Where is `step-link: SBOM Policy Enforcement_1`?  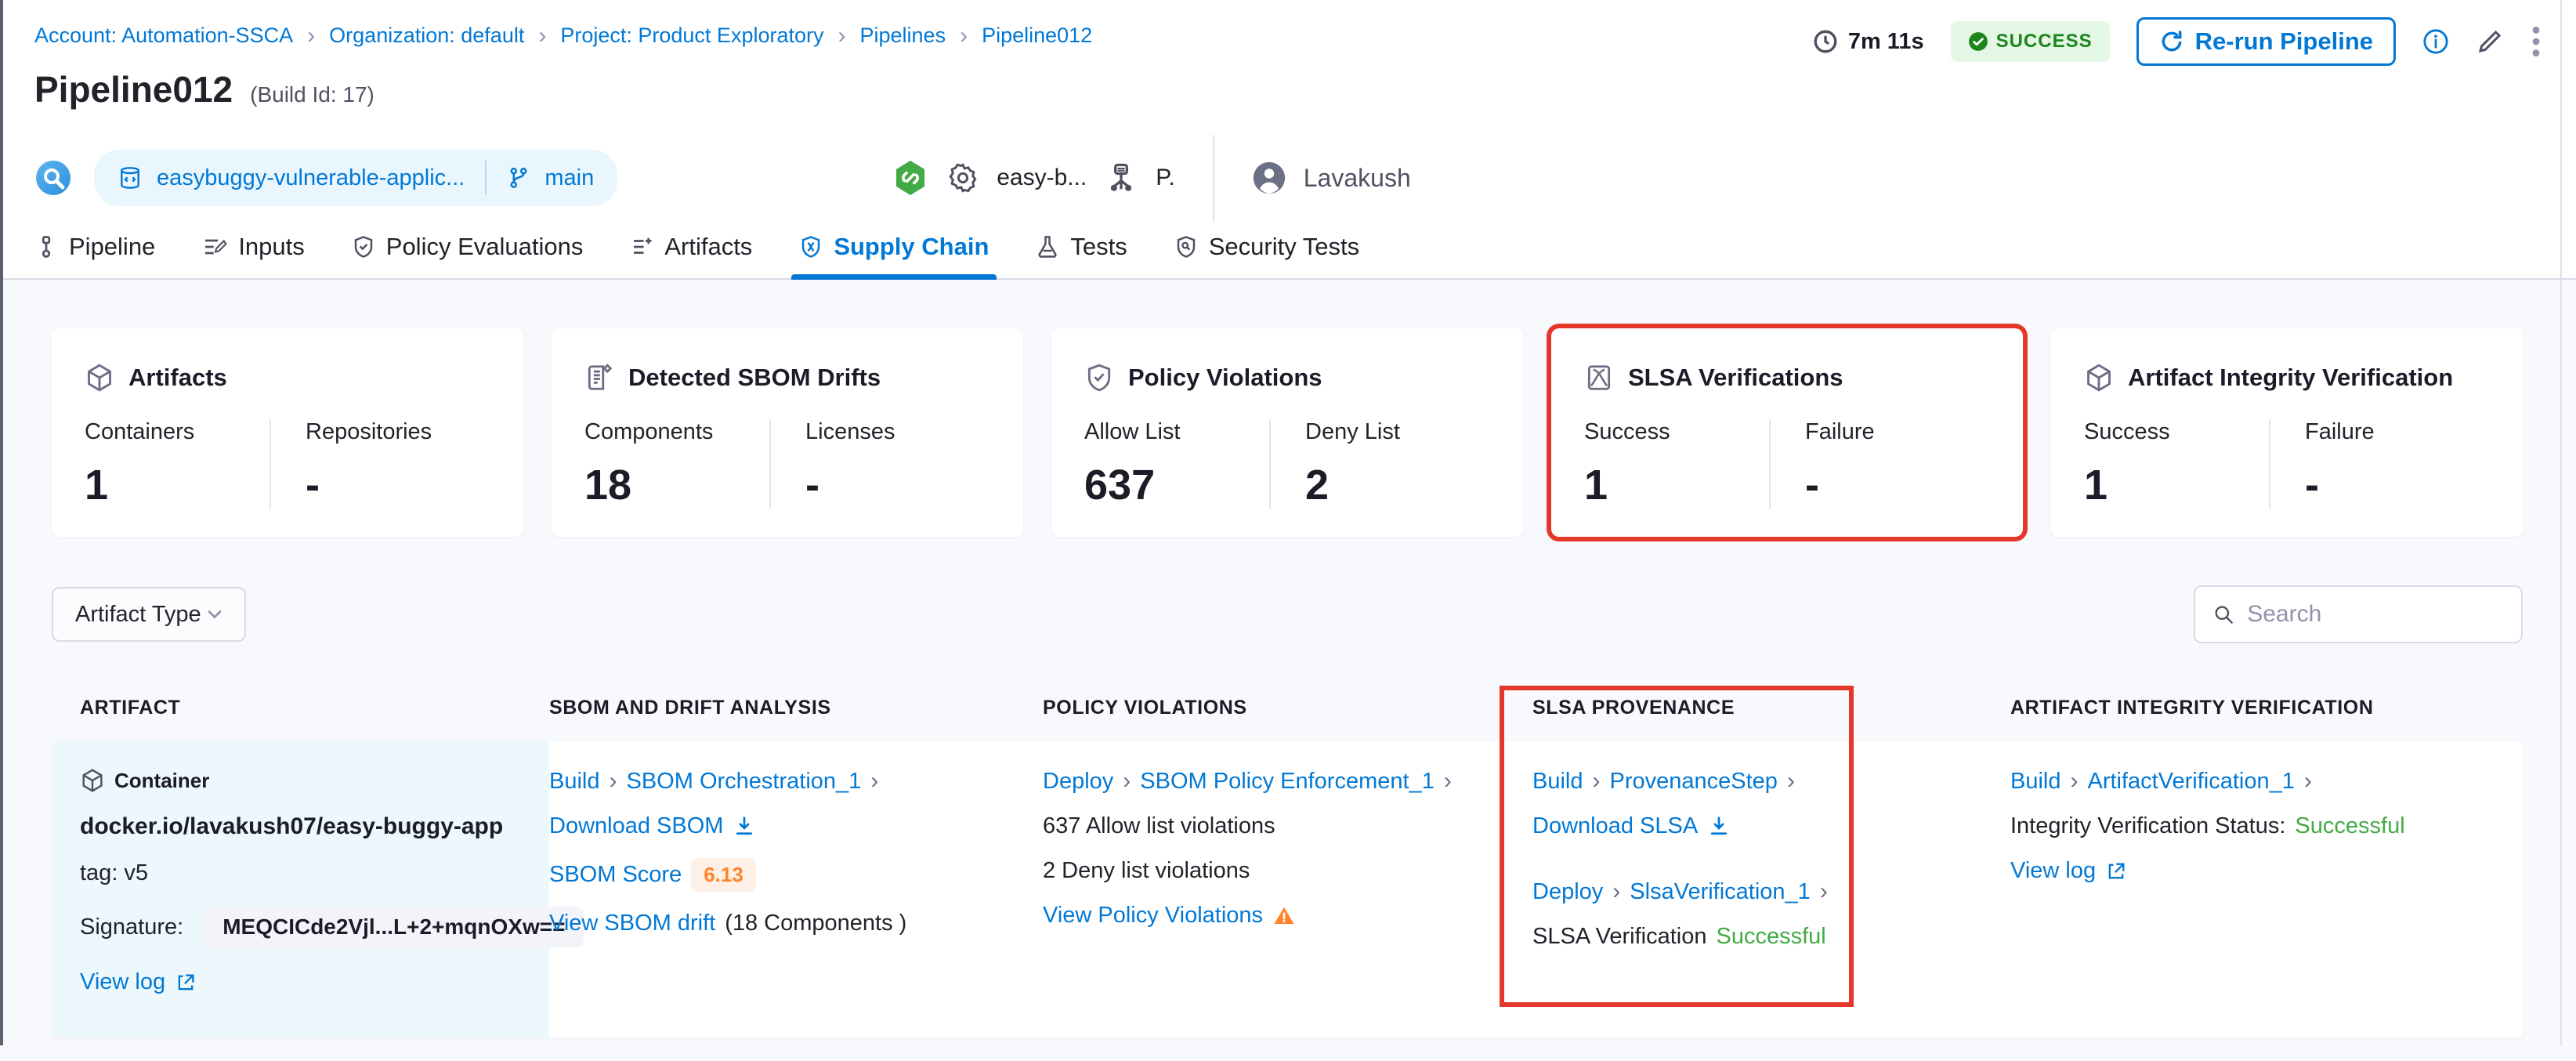 step-link: SBOM Policy Enforcement_1 is located at coordinates (1296, 781).